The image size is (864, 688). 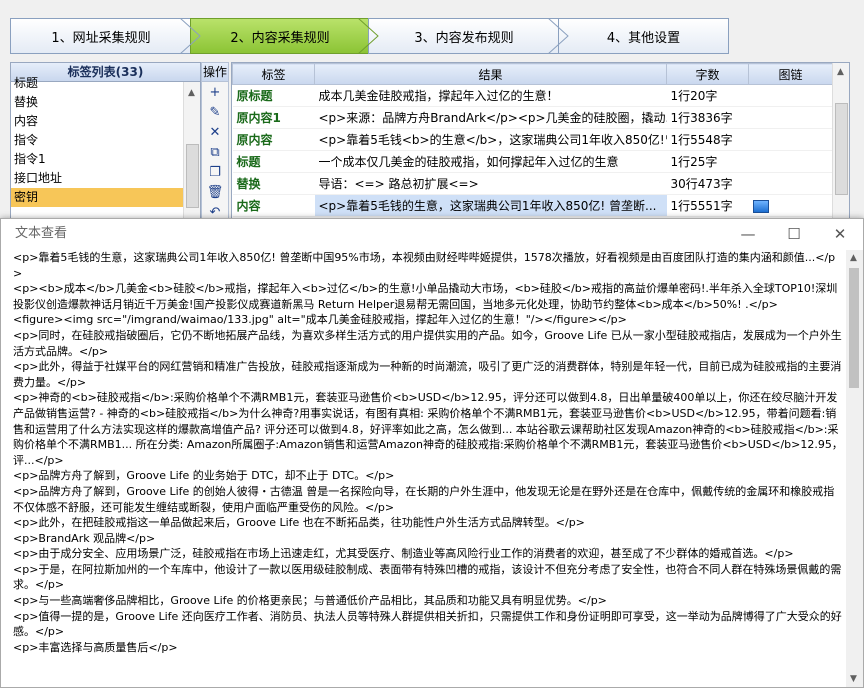 What do you see at coordinates (215, 72) in the screenshot?
I see `operations-header: 操作` at bounding box center [215, 72].